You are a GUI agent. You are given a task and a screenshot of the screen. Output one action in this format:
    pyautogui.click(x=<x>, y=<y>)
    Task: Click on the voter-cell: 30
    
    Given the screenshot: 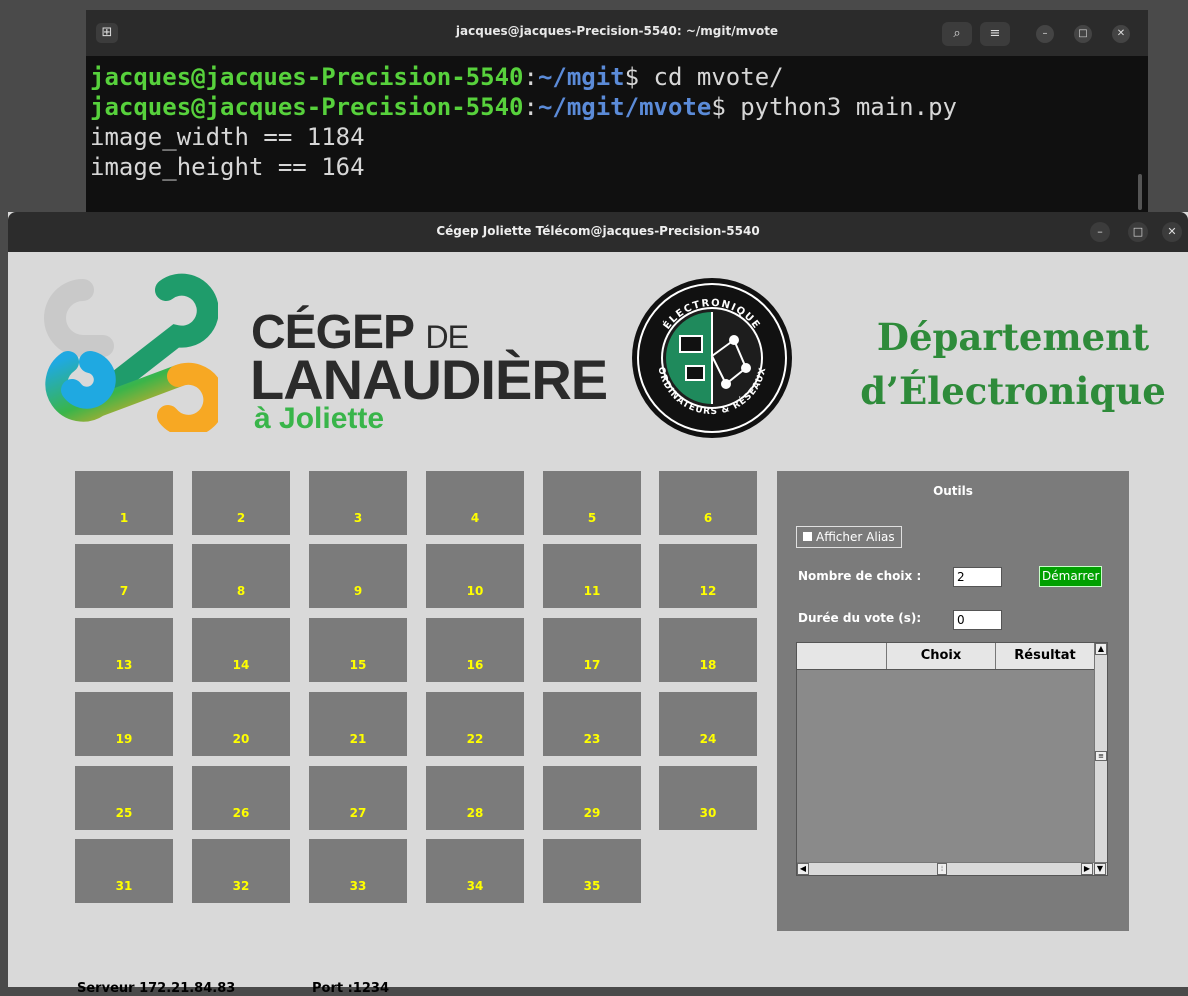 What is the action you would take?
    pyautogui.click(x=708, y=798)
    